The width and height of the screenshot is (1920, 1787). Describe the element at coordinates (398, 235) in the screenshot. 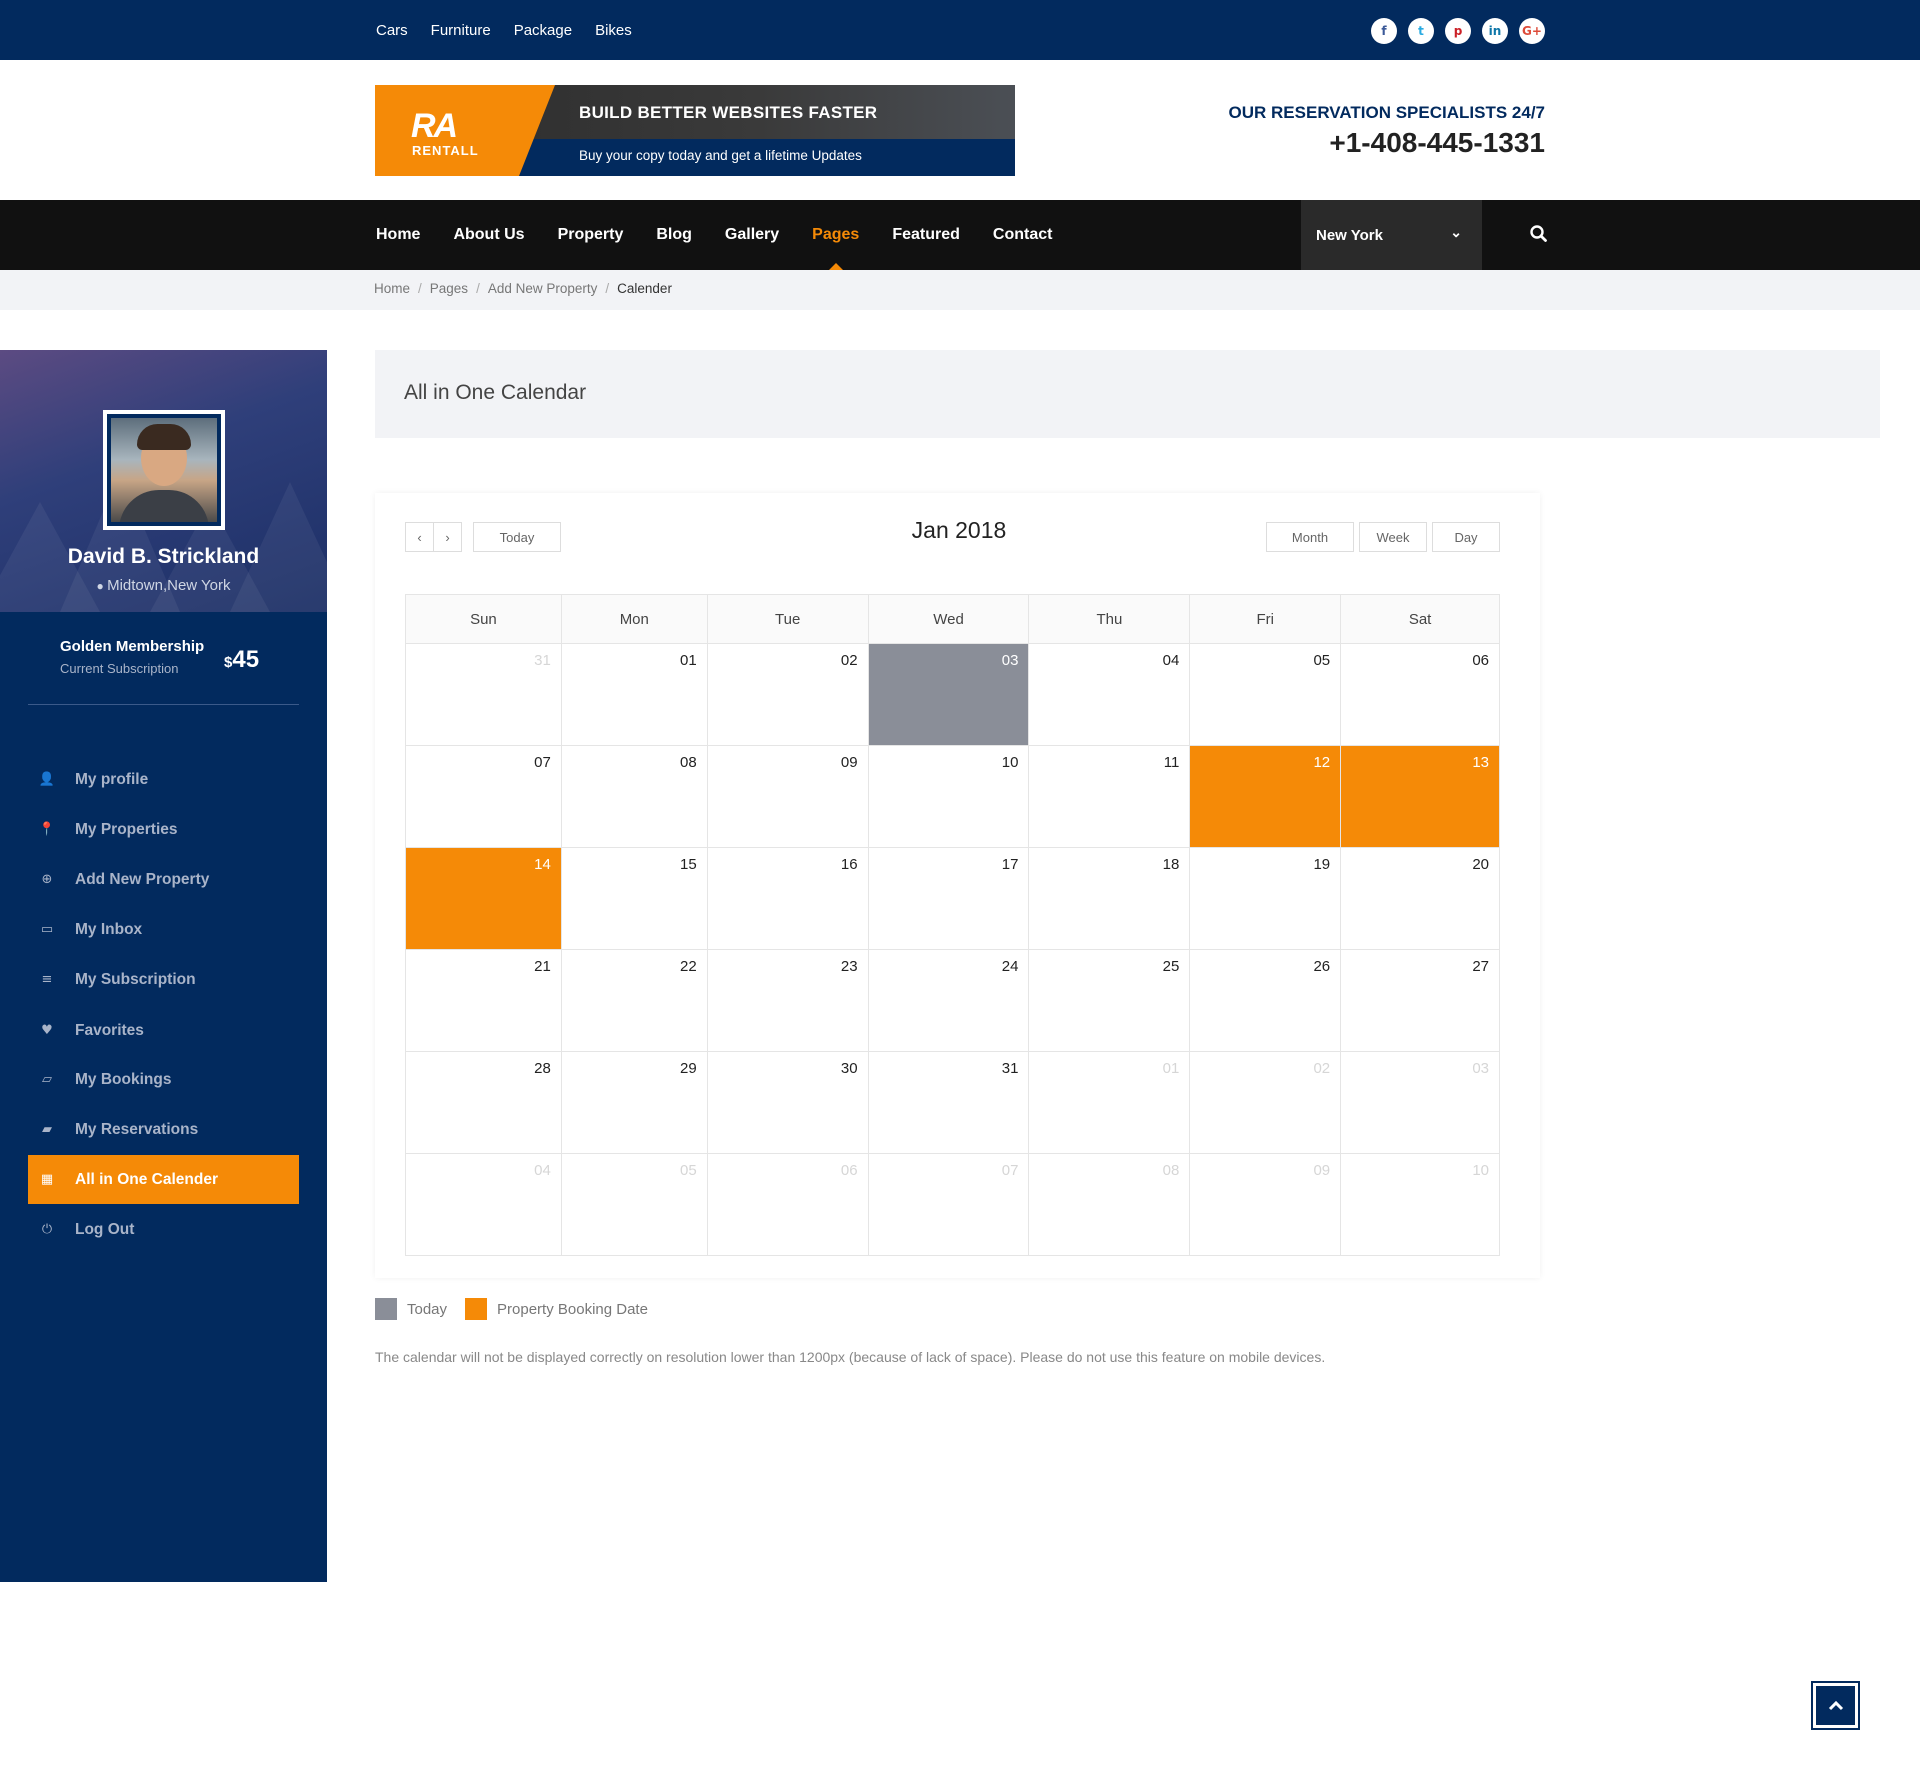

I see `nav-home: Home` at that location.